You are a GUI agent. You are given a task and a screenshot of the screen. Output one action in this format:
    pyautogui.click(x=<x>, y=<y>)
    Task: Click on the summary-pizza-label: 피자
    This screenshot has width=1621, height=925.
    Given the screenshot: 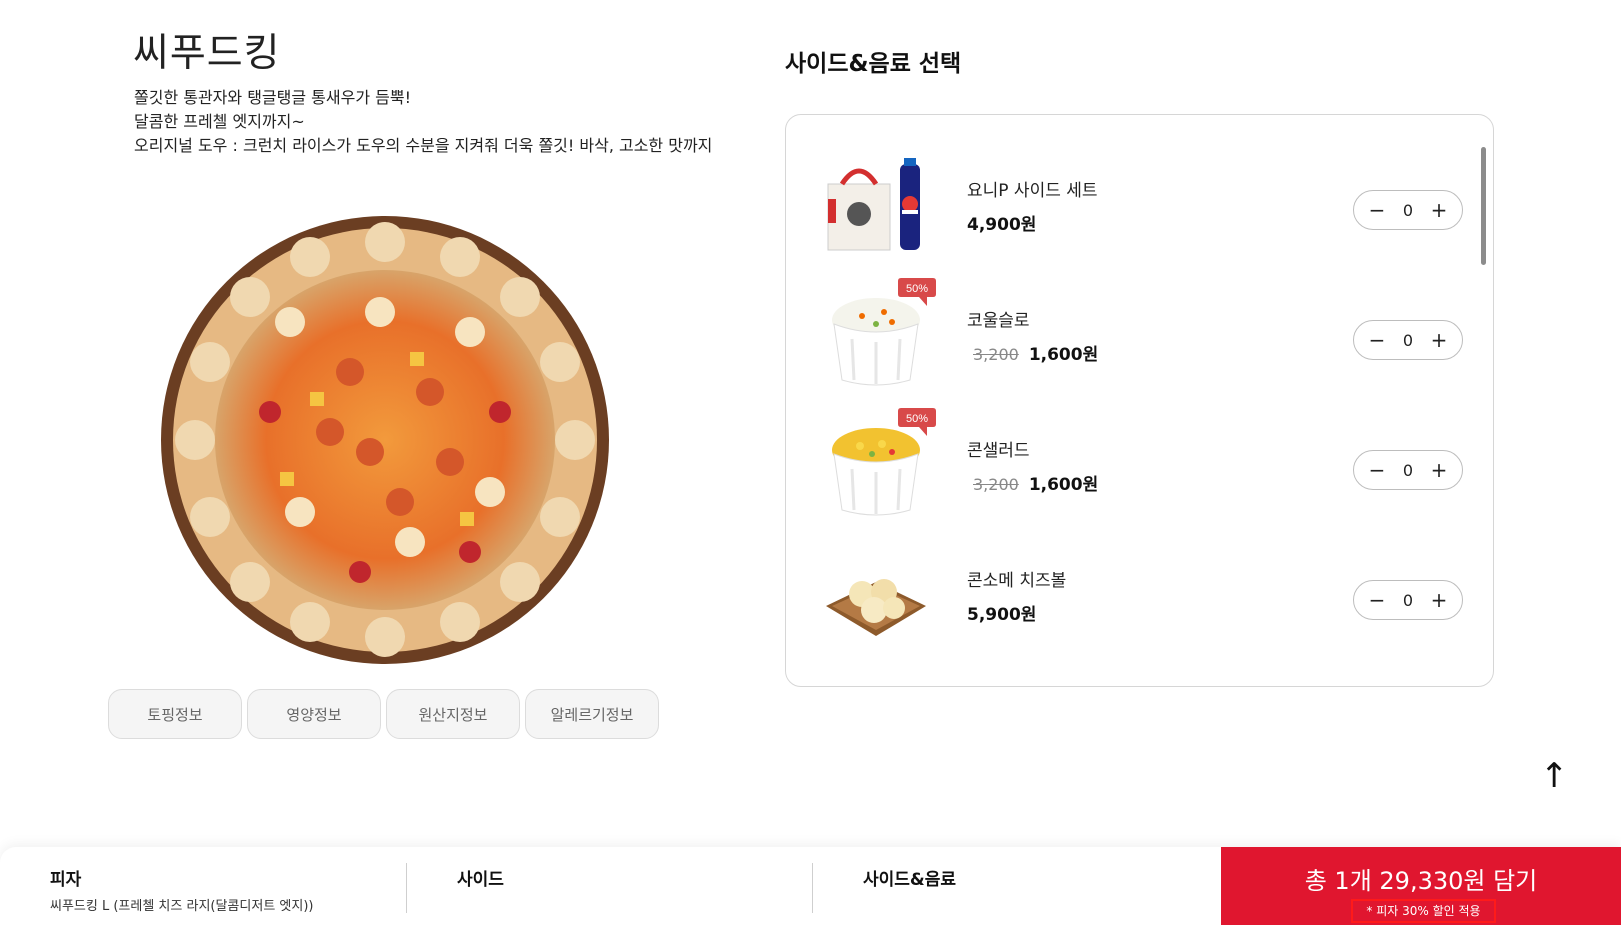 What is the action you would take?
    pyautogui.click(x=66, y=880)
    